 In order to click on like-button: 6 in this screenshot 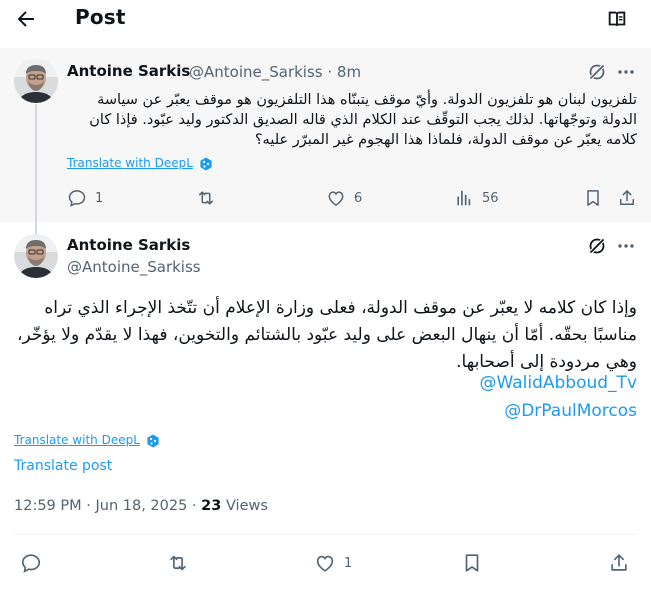, I will do `click(344, 198)`.